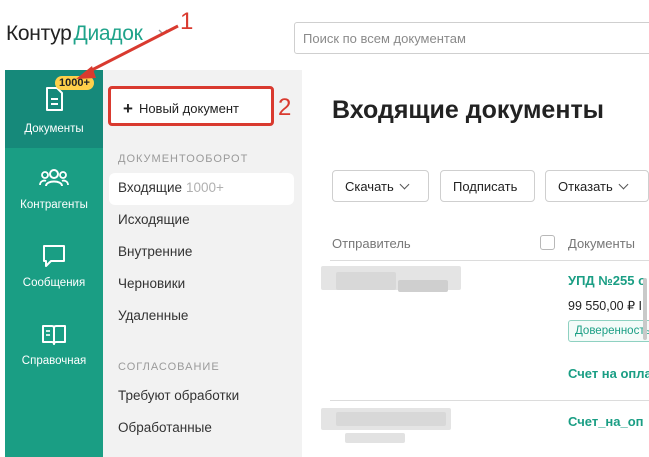 The image size is (649, 457). What do you see at coordinates (188, 108) in the screenshot?
I see `new-document-label: Новый документ` at bounding box center [188, 108].